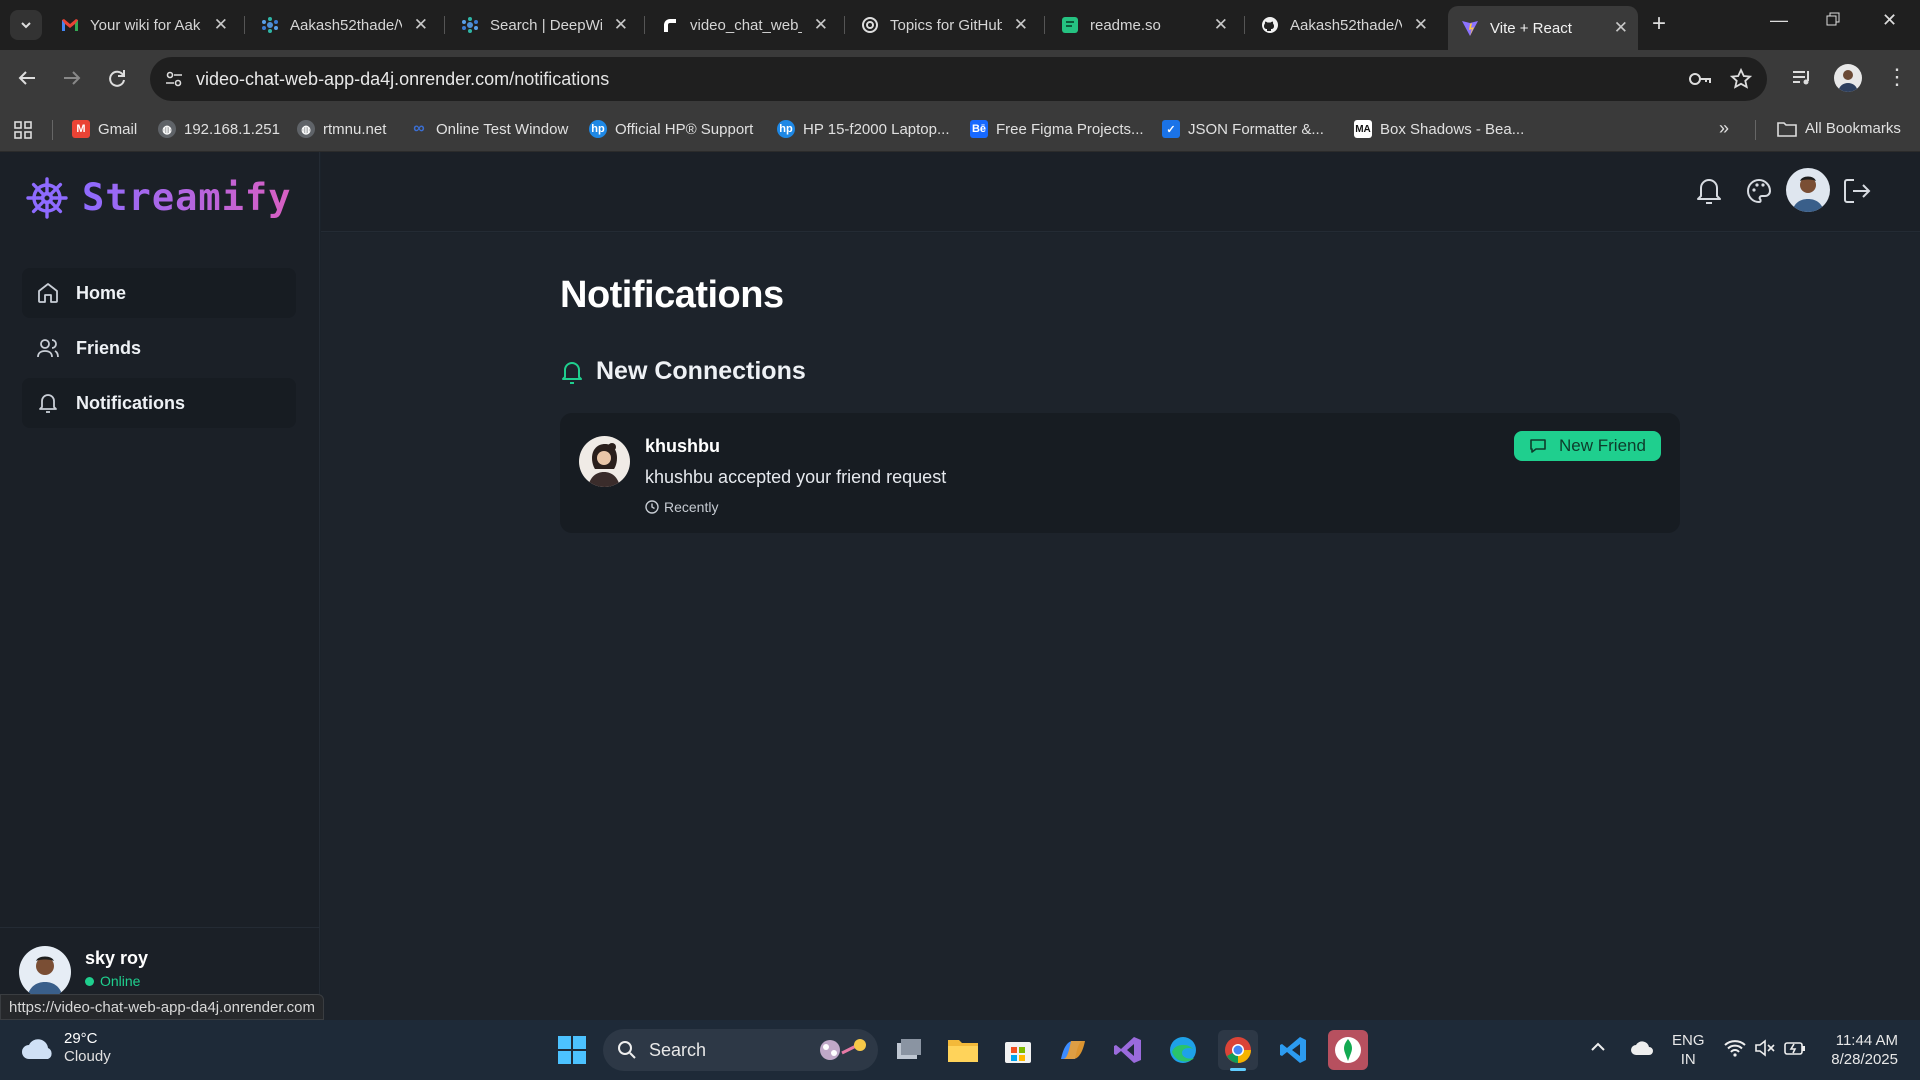 This screenshot has width=1920, height=1080. Describe the element at coordinates (1741, 79) in the screenshot. I see `bookmark-star-icon` at that location.